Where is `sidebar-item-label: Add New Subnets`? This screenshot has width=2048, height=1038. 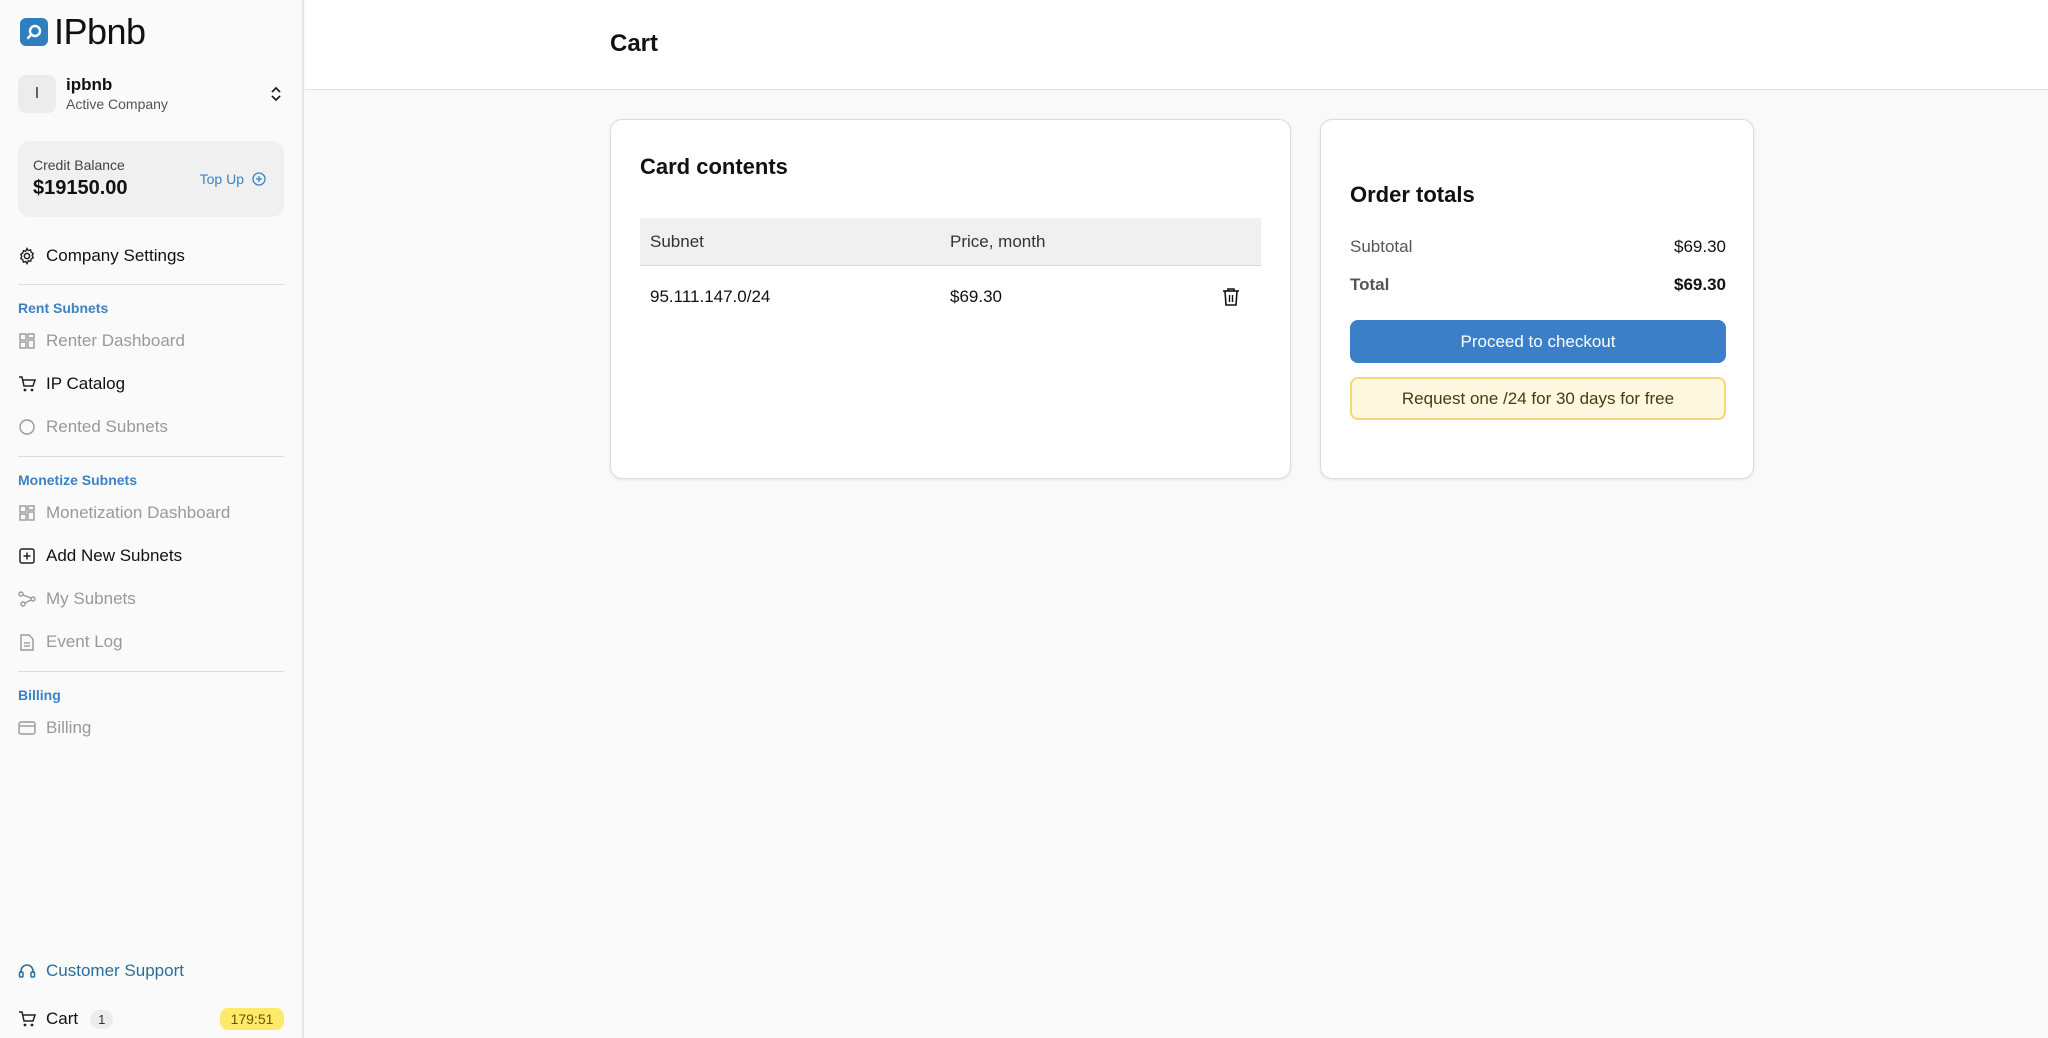 sidebar-item-label: Add New Subnets is located at coordinates (114, 555).